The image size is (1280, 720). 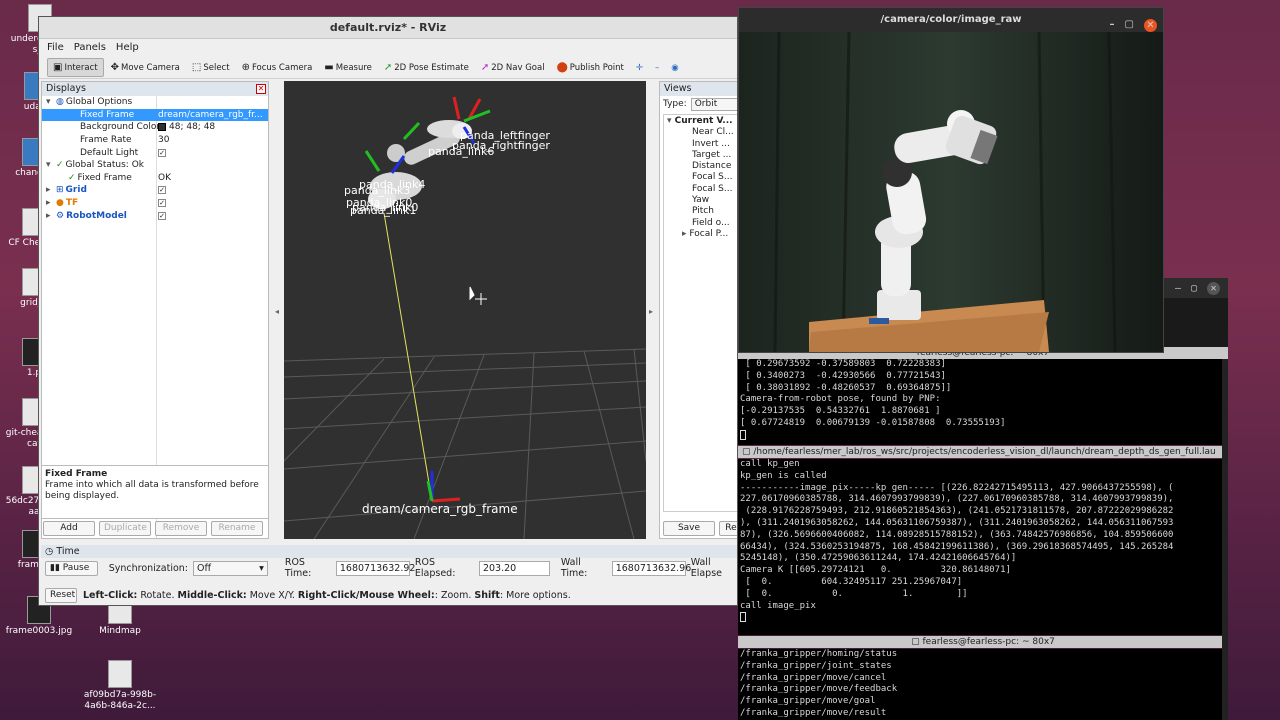 I want to click on display-row: ▸ ⚙ RobotModel ✓, so click(x=155, y=215).